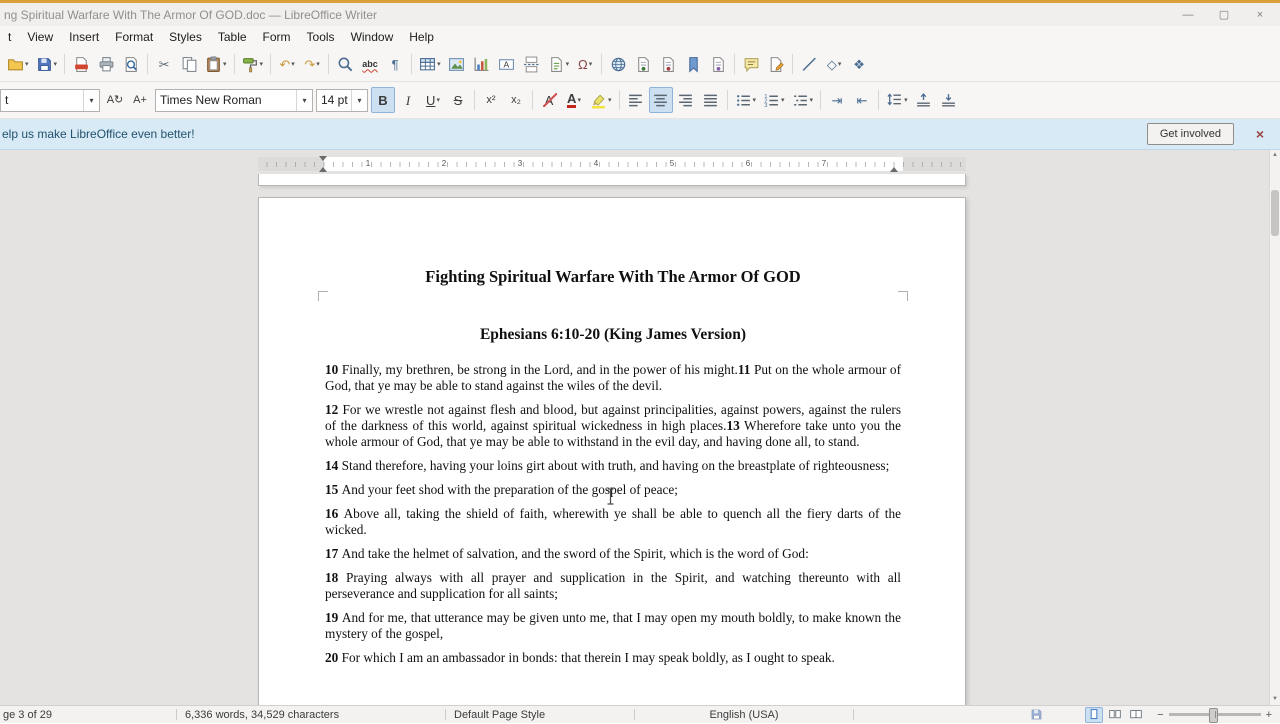  Describe the element at coordinates (491, 100) in the screenshot. I see `superscript-button: x²` at that location.